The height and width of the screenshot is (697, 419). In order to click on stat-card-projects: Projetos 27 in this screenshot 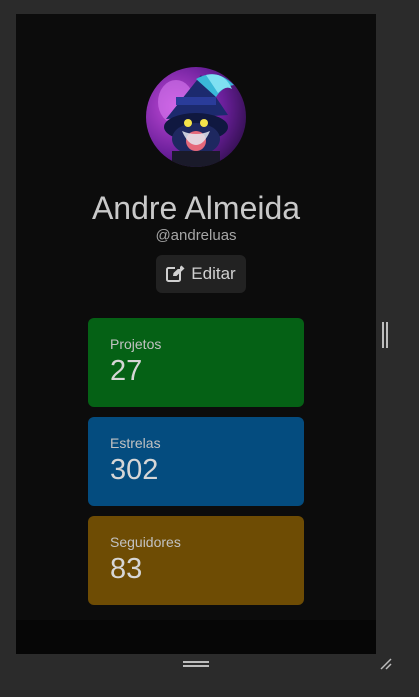, I will do `click(196, 362)`.